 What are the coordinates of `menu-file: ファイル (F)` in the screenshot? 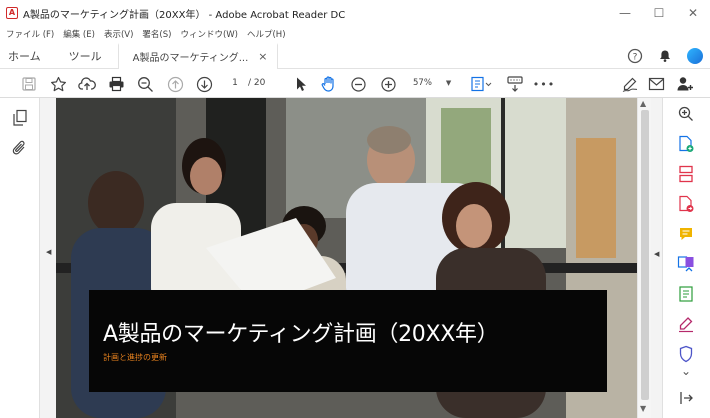 It's located at (30, 34).